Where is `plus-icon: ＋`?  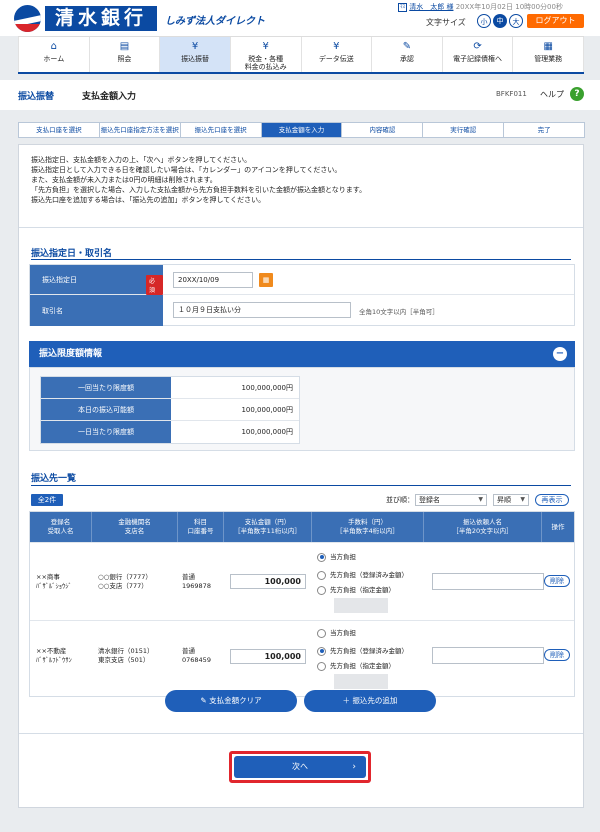
plus-icon: ＋ is located at coordinates (347, 700).